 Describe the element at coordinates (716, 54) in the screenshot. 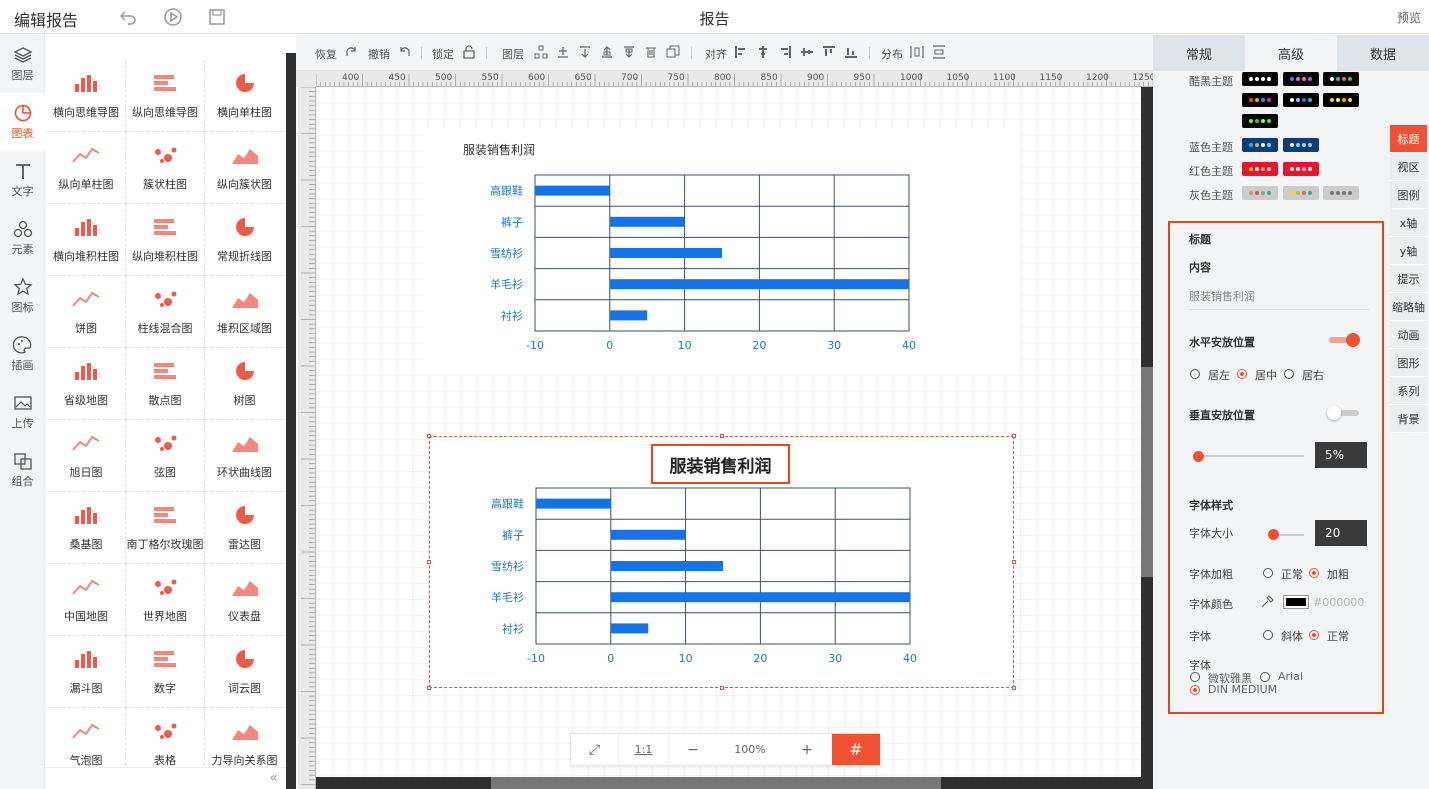

I see `align-button: 对齐` at that location.